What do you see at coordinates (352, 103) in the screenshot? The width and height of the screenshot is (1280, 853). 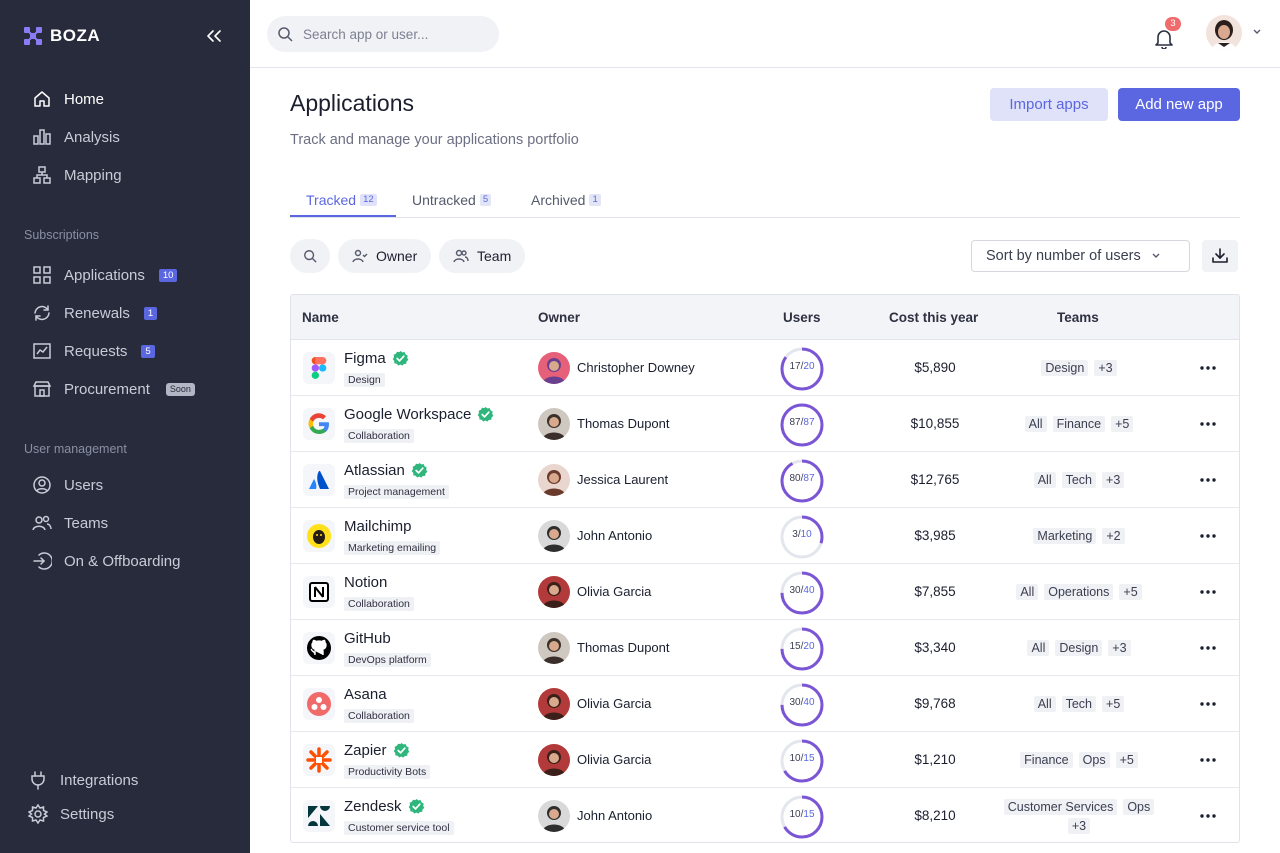 I see `page-title: Applications` at bounding box center [352, 103].